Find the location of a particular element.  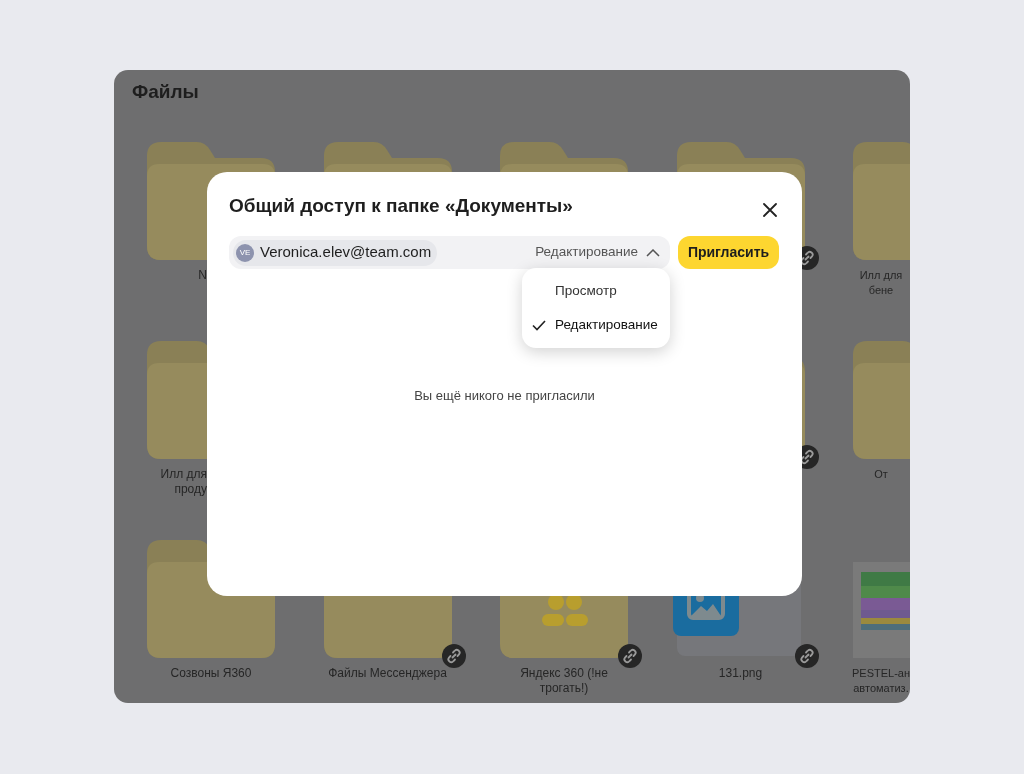

menu-item: Редактирование is located at coordinates (596, 325).